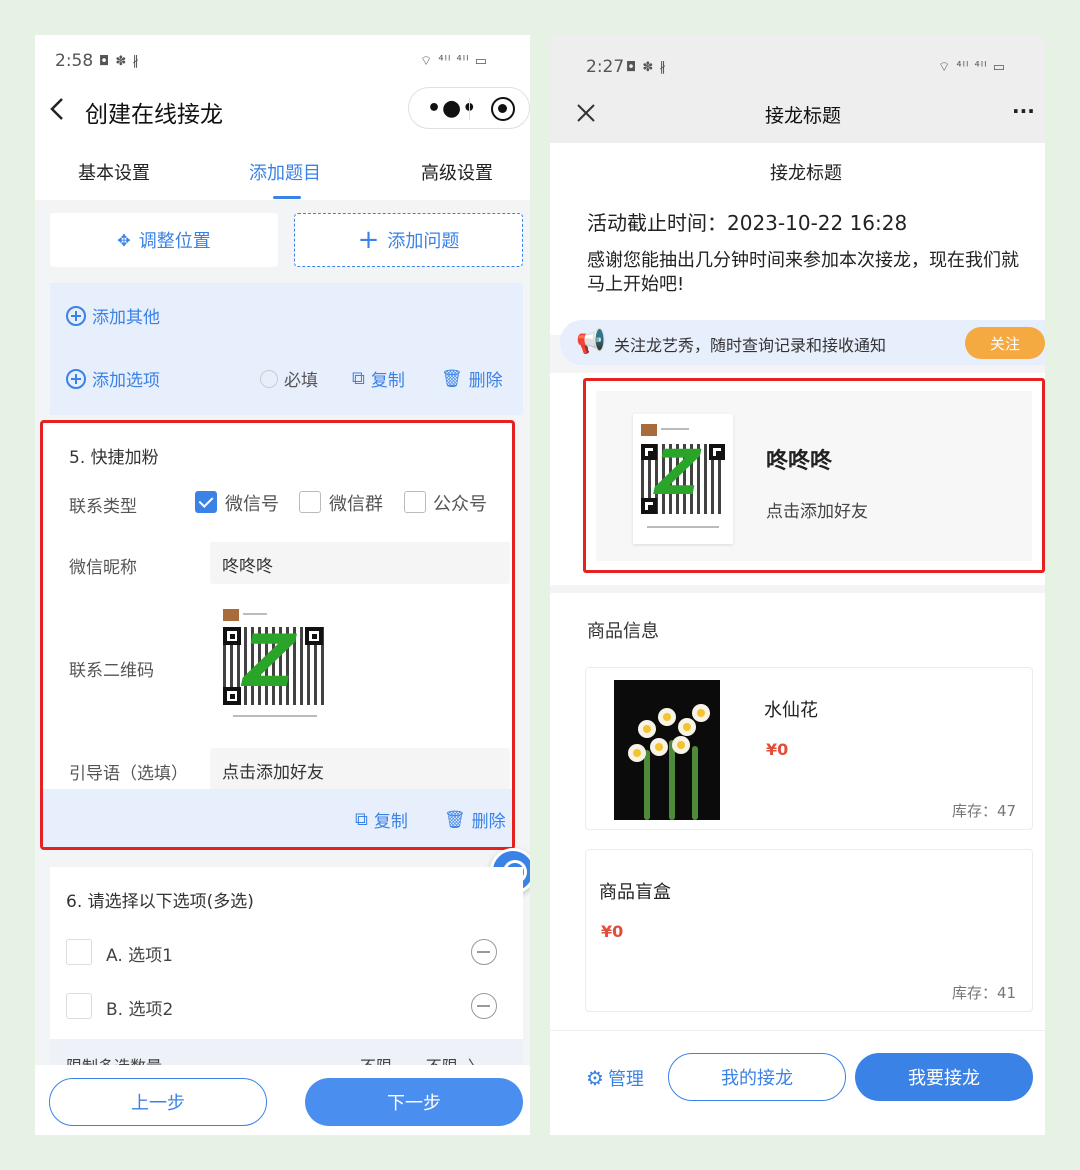  Describe the element at coordinates (154, 115) in the screenshot. I see `page-title: 创建在线接龙` at that location.